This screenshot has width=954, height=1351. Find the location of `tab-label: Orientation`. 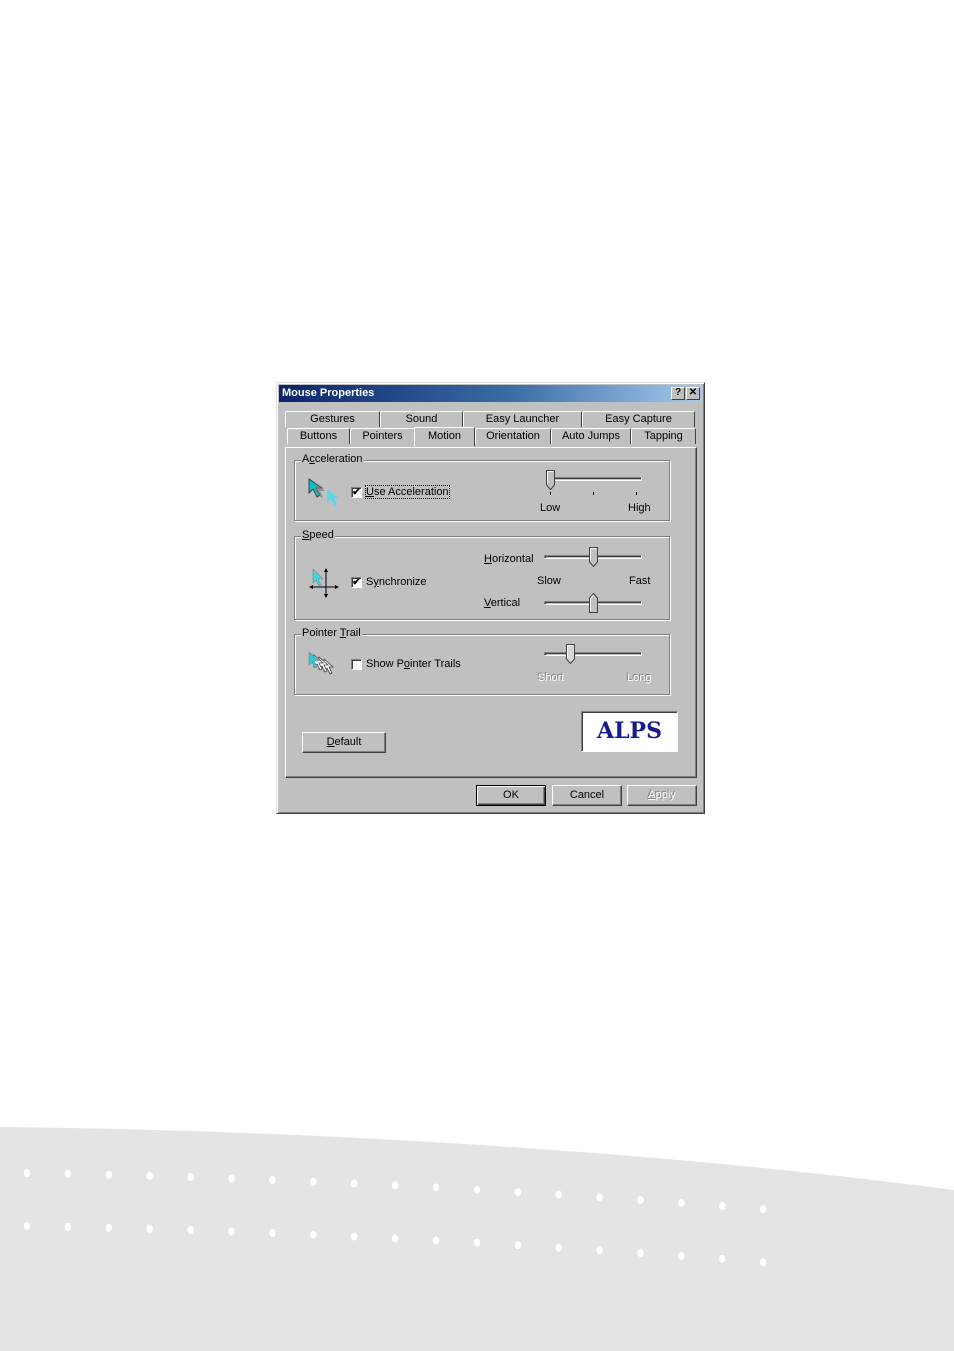

tab-label: Orientation is located at coordinates (513, 436).